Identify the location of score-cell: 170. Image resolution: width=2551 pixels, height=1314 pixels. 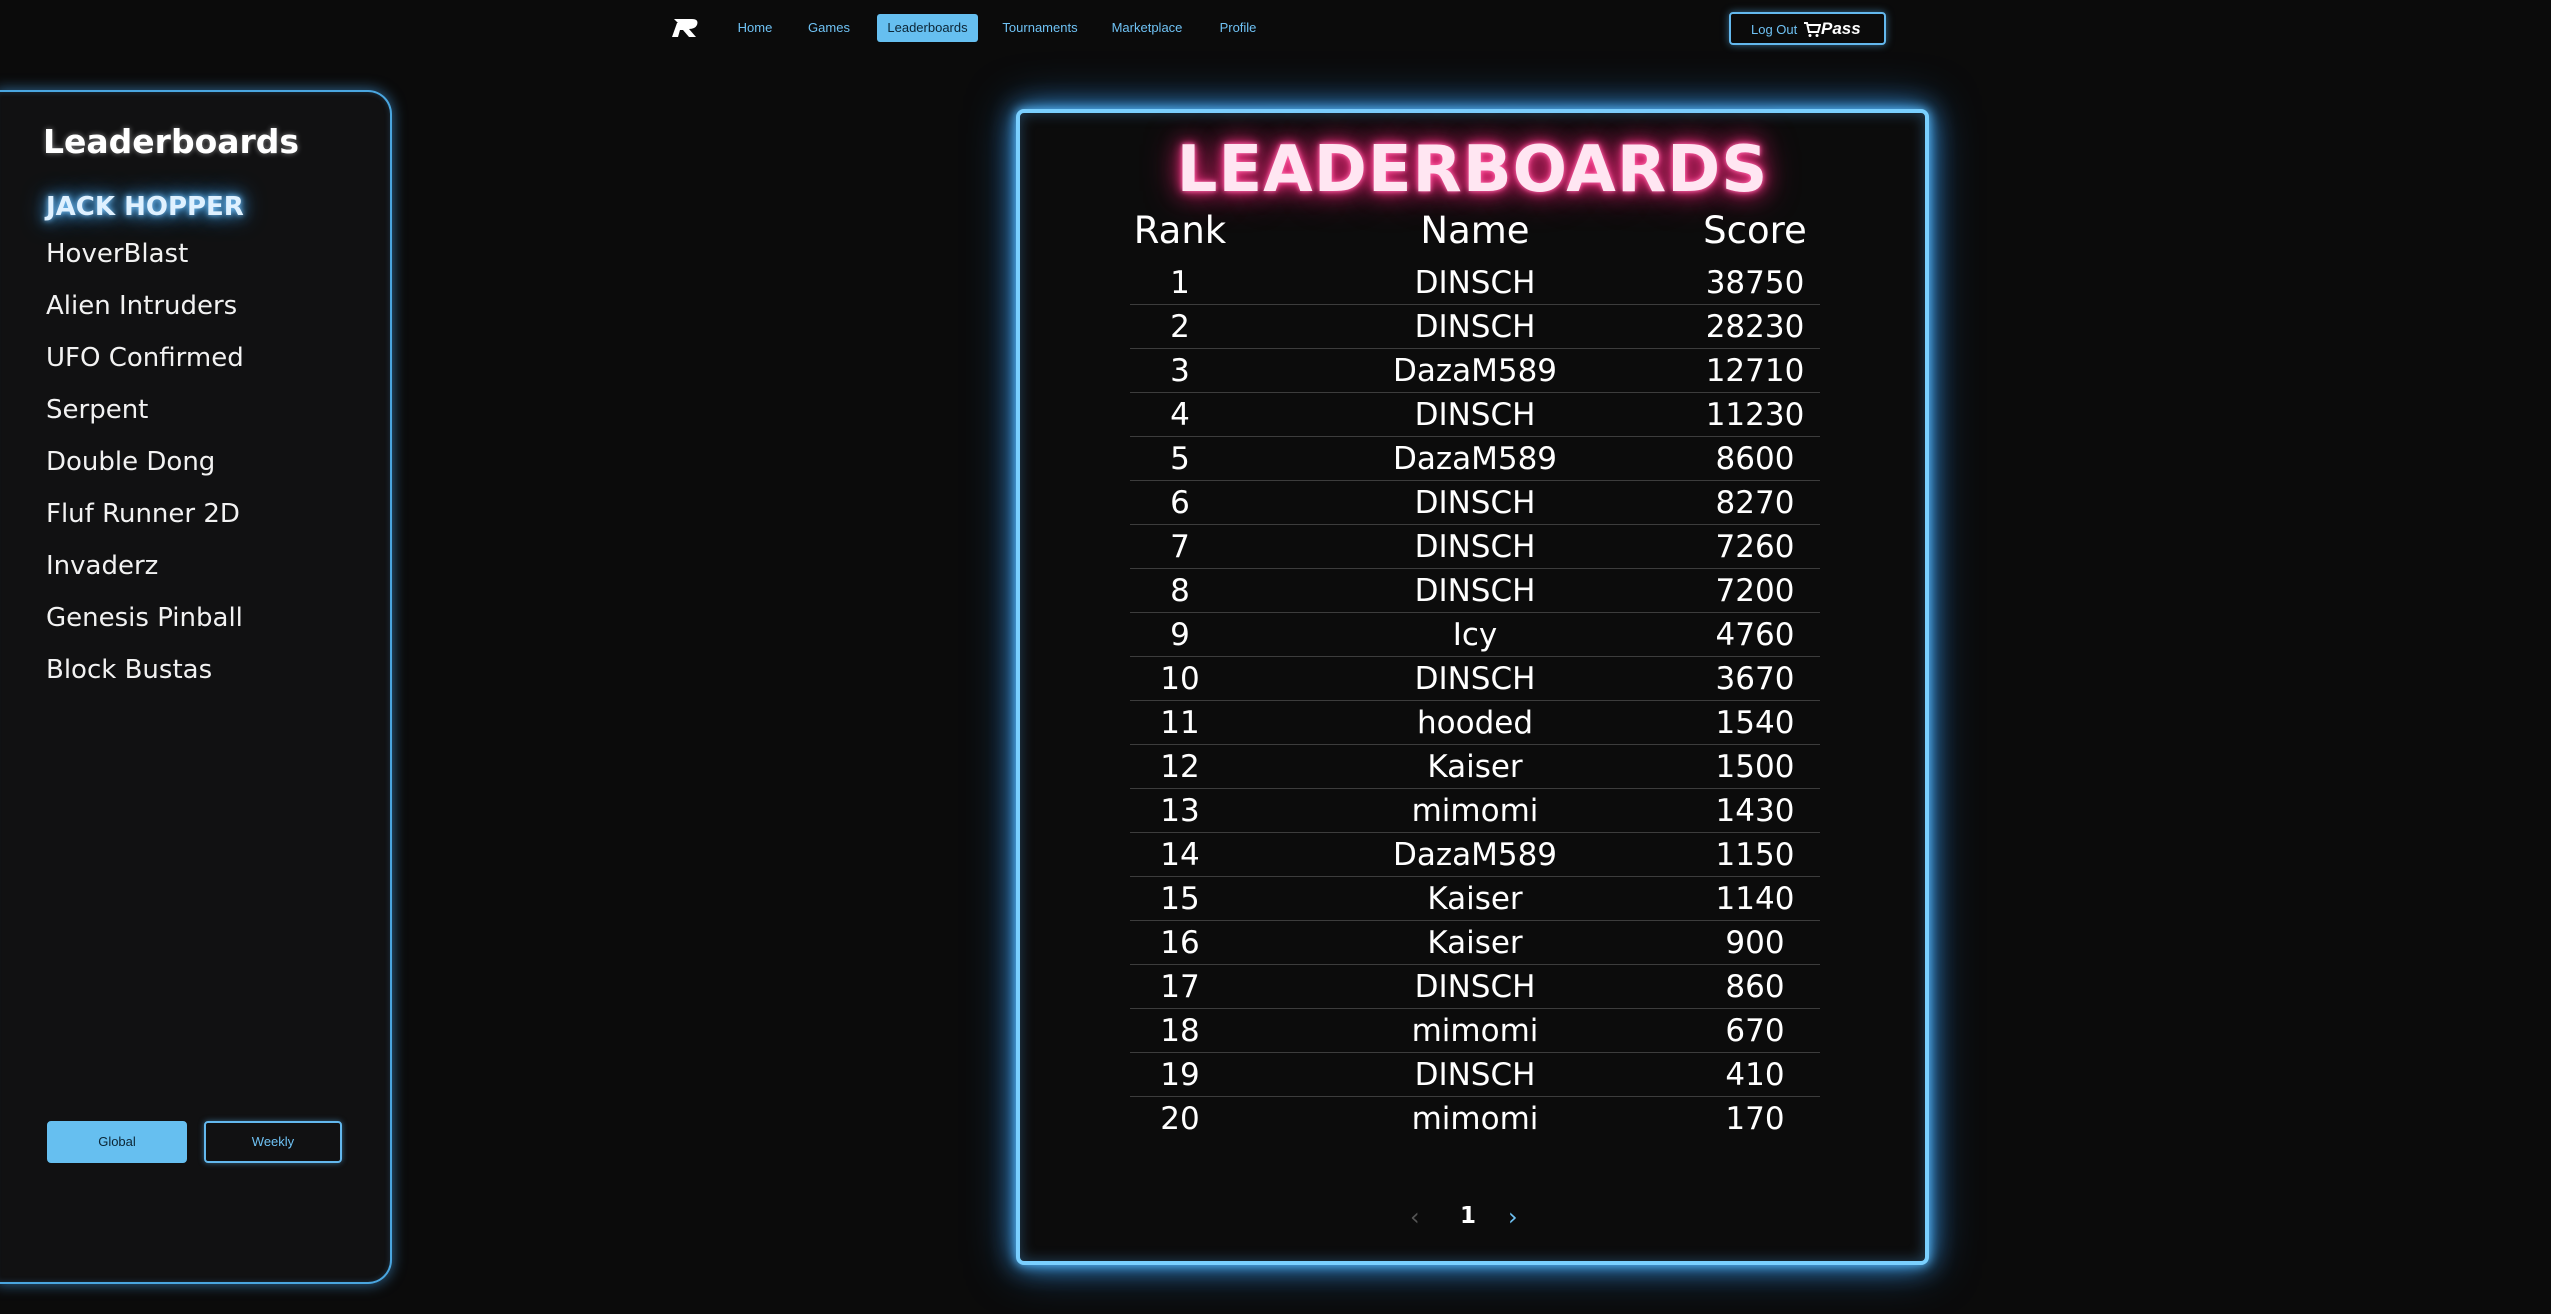
(1755, 1119).